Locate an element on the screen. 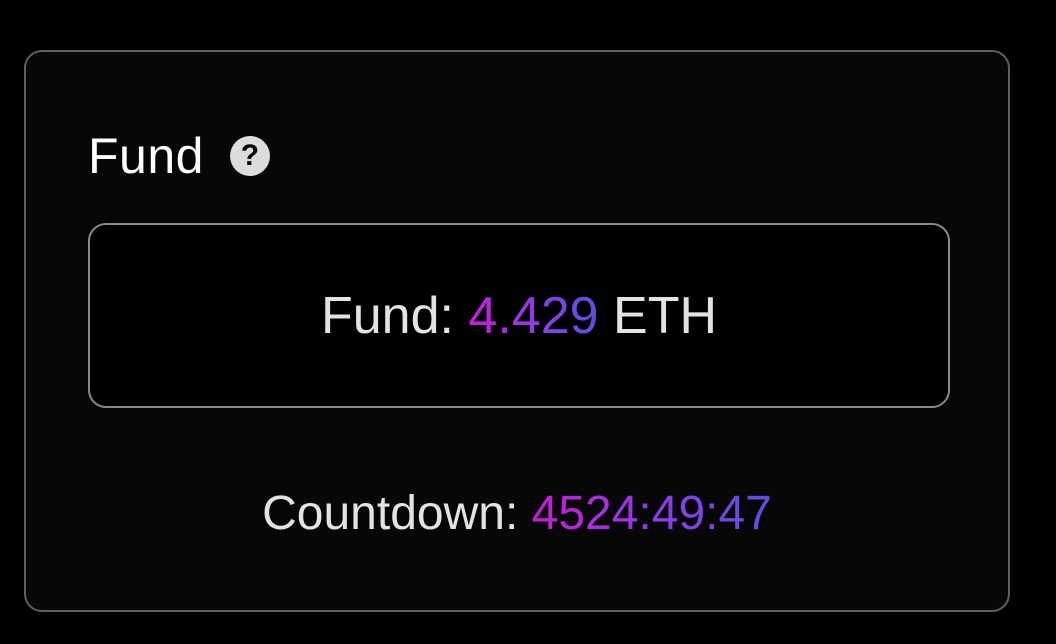  fund-value: 4.429 is located at coordinates (533, 315).